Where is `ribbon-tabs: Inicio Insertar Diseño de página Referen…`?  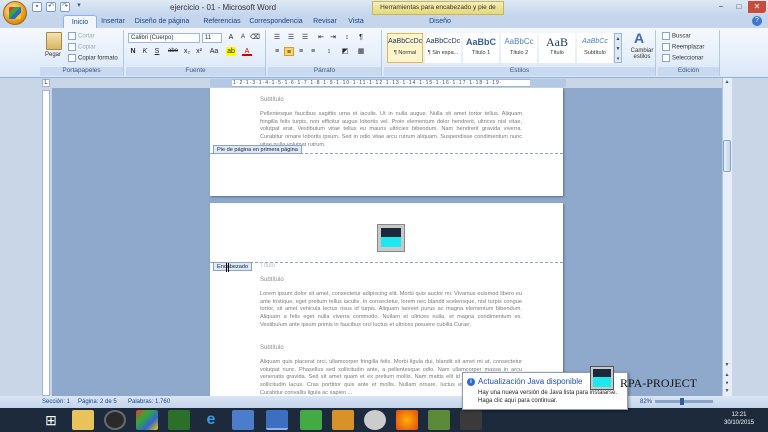 ribbon-tabs: Inicio Insertar Diseño de página Referen… is located at coordinates (384, 21).